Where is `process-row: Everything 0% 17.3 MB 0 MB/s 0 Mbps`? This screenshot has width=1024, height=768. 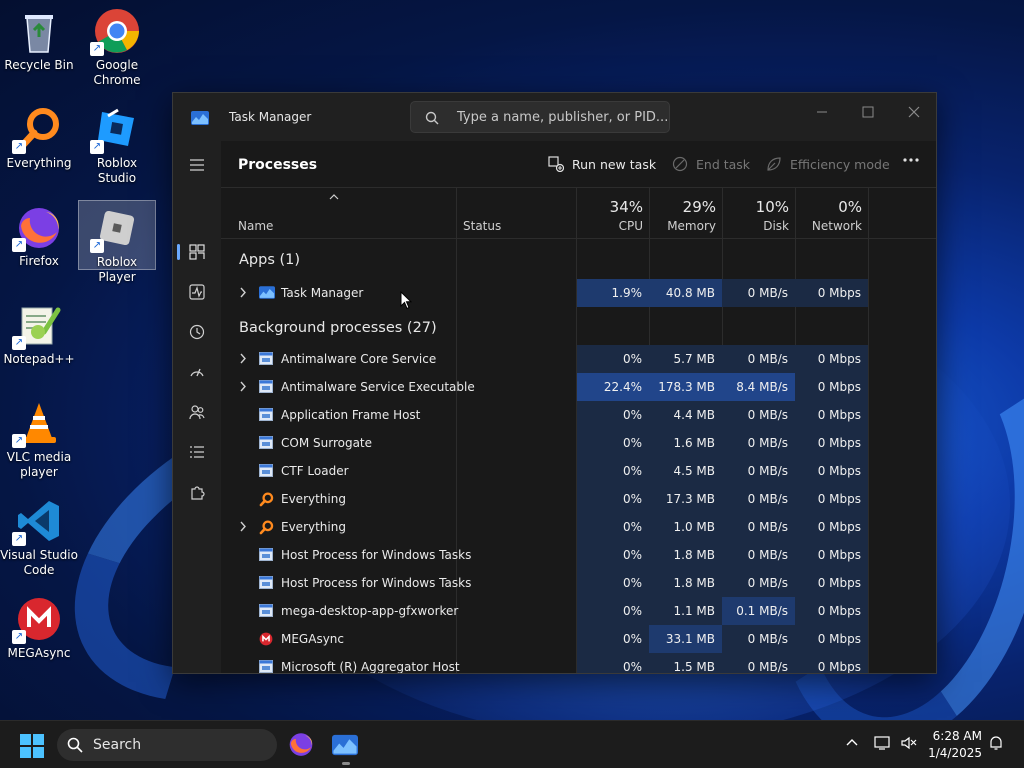 process-row: Everything 0% 17.3 MB 0 MB/s 0 Mbps is located at coordinates (545, 499).